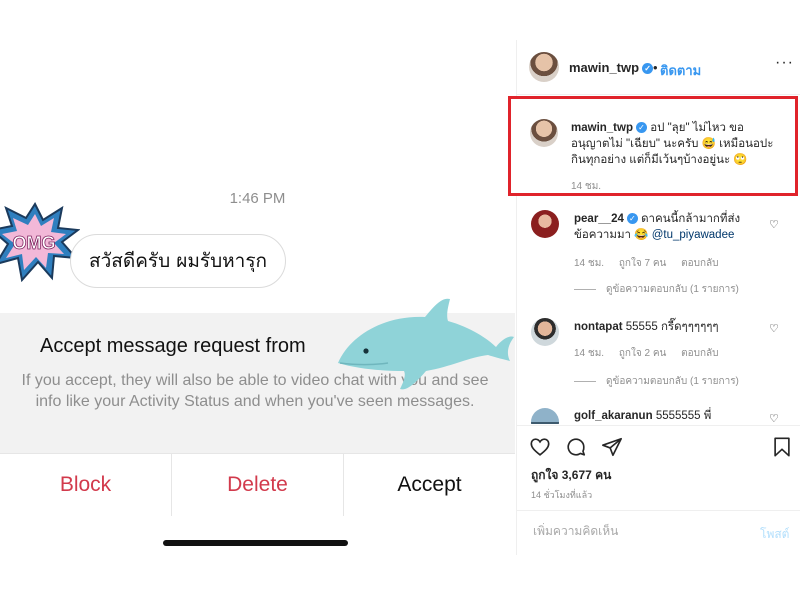 The image size is (800, 589). What do you see at coordinates (612, 447) in the screenshot?
I see `share-icon` at bounding box center [612, 447].